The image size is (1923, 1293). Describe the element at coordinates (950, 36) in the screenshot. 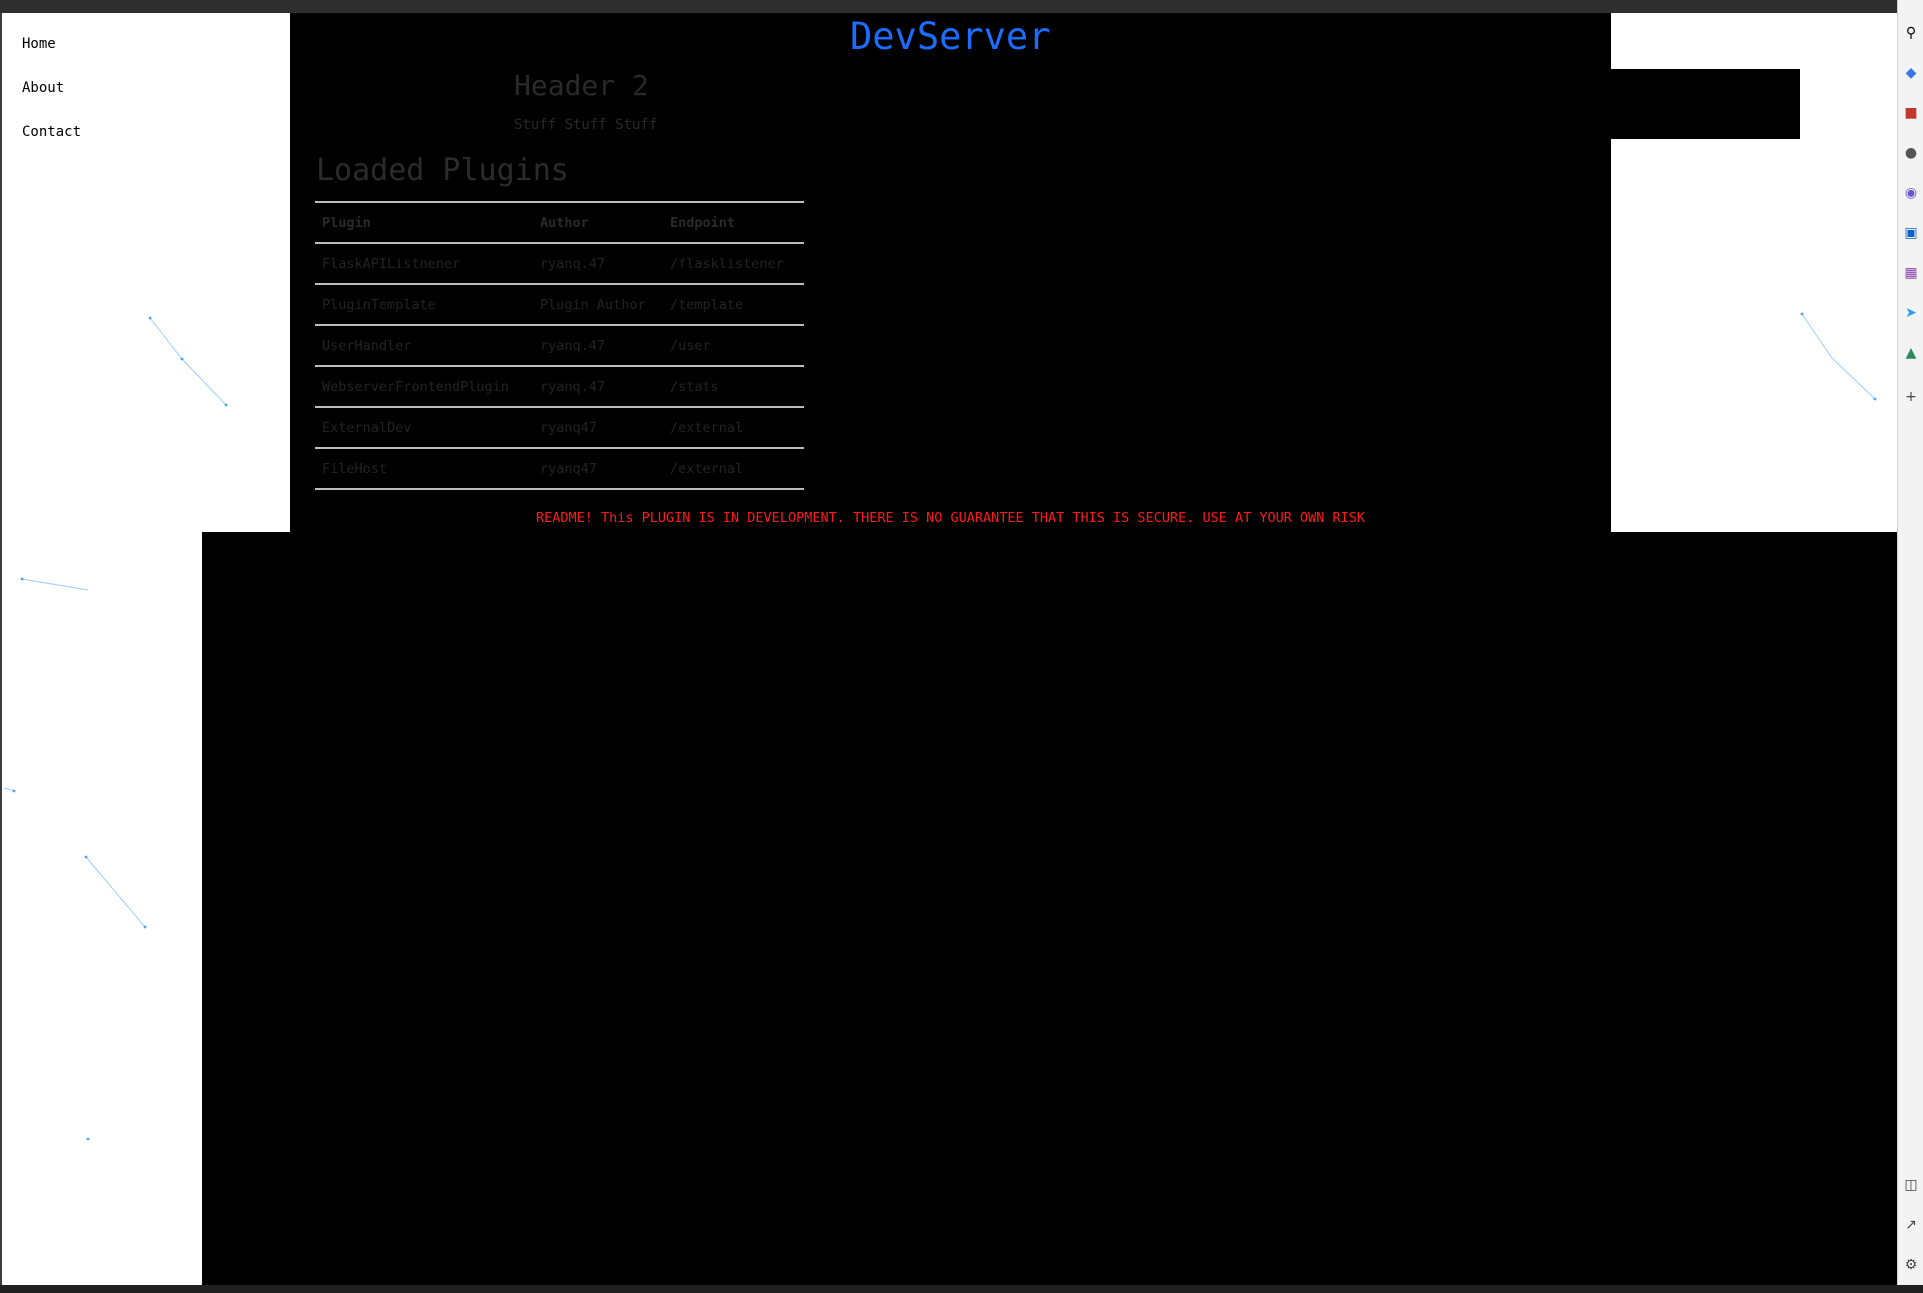

I see `site-title: DevServer` at that location.